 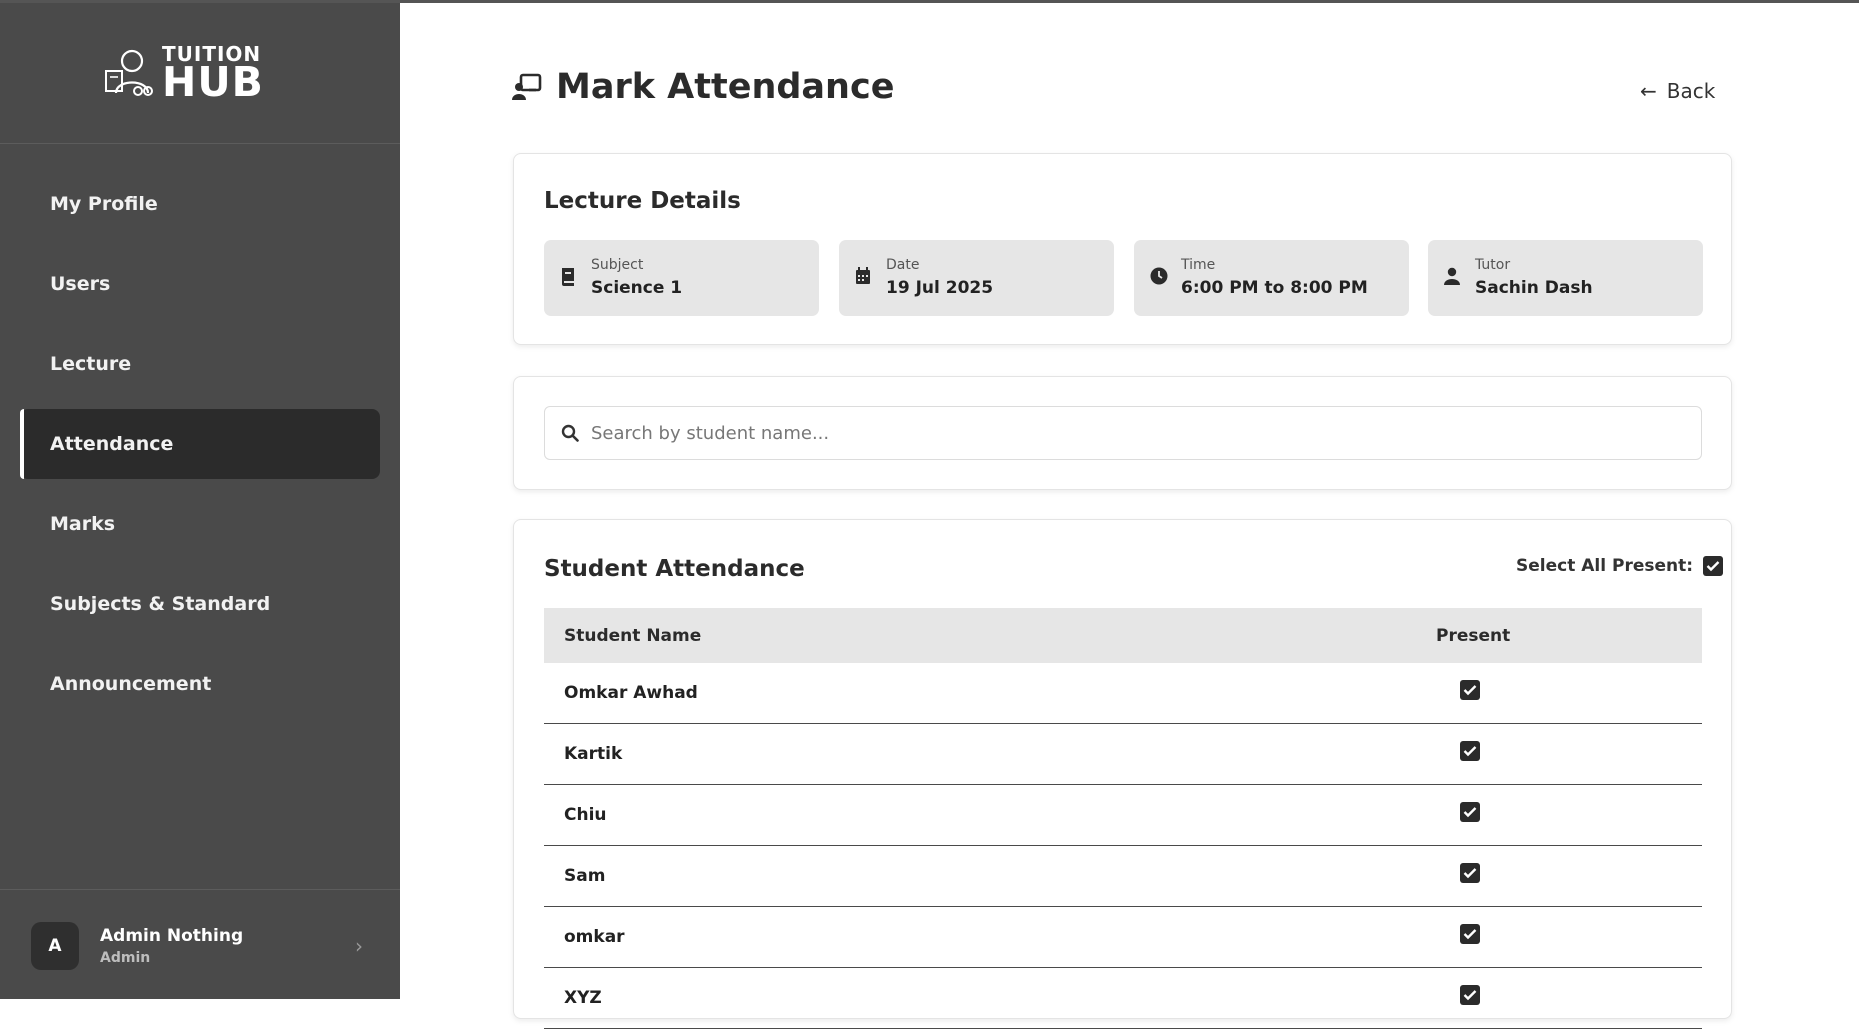 I want to click on subject-detail: Subject Science 1, so click(x=681, y=278).